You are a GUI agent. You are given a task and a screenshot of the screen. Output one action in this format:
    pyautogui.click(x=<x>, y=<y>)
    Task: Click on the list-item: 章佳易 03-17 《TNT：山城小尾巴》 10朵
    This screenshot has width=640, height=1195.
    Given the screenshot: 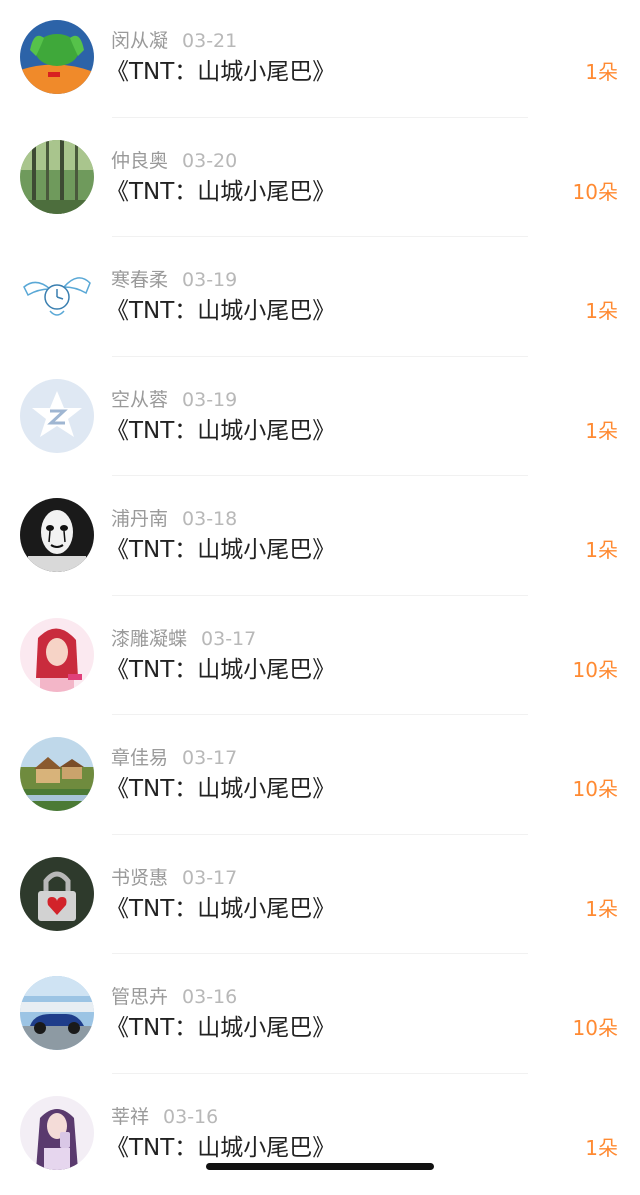 What is the action you would take?
    pyautogui.click(x=320, y=777)
    